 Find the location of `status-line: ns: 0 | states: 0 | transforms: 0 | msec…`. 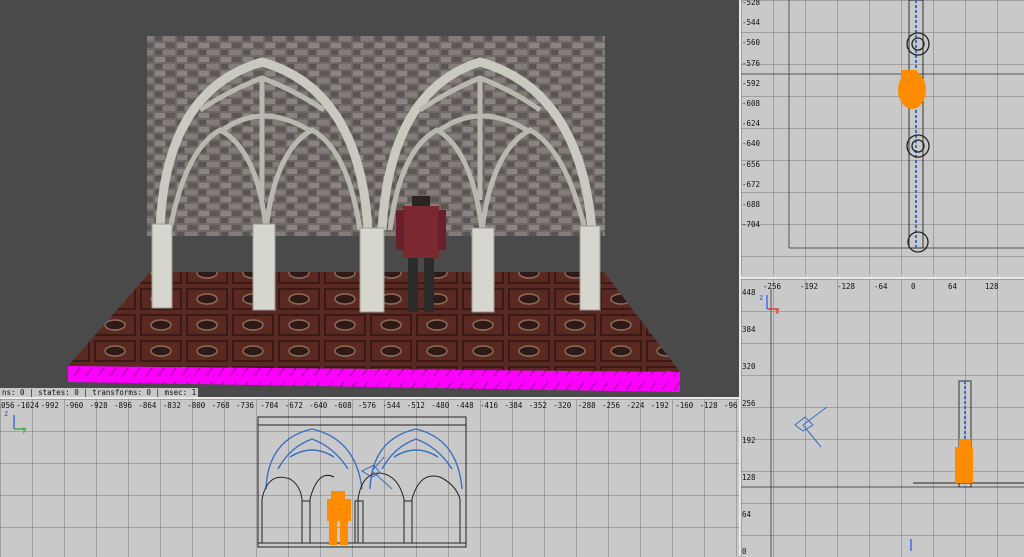

status-line: ns: 0 | states: 0 | transforms: 0 | msec… is located at coordinates (99, 392).